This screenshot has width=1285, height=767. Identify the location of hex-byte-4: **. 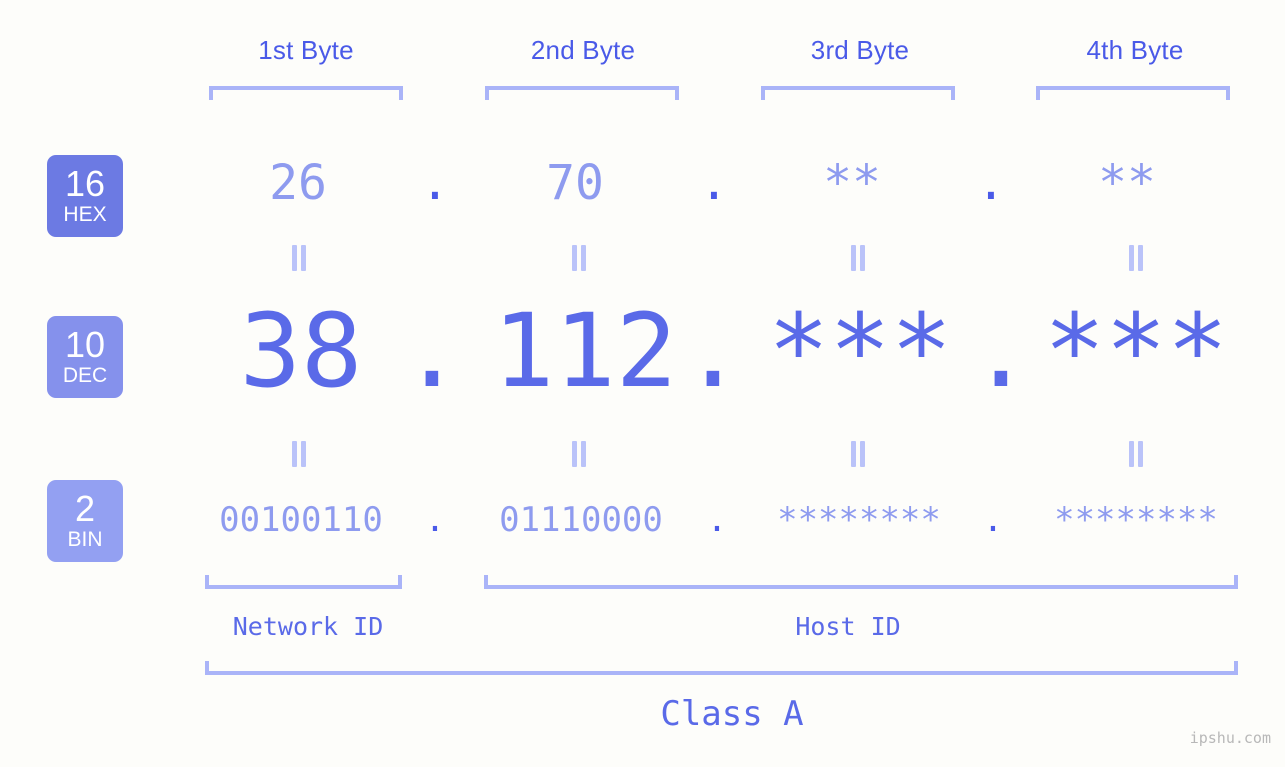
(1127, 183).